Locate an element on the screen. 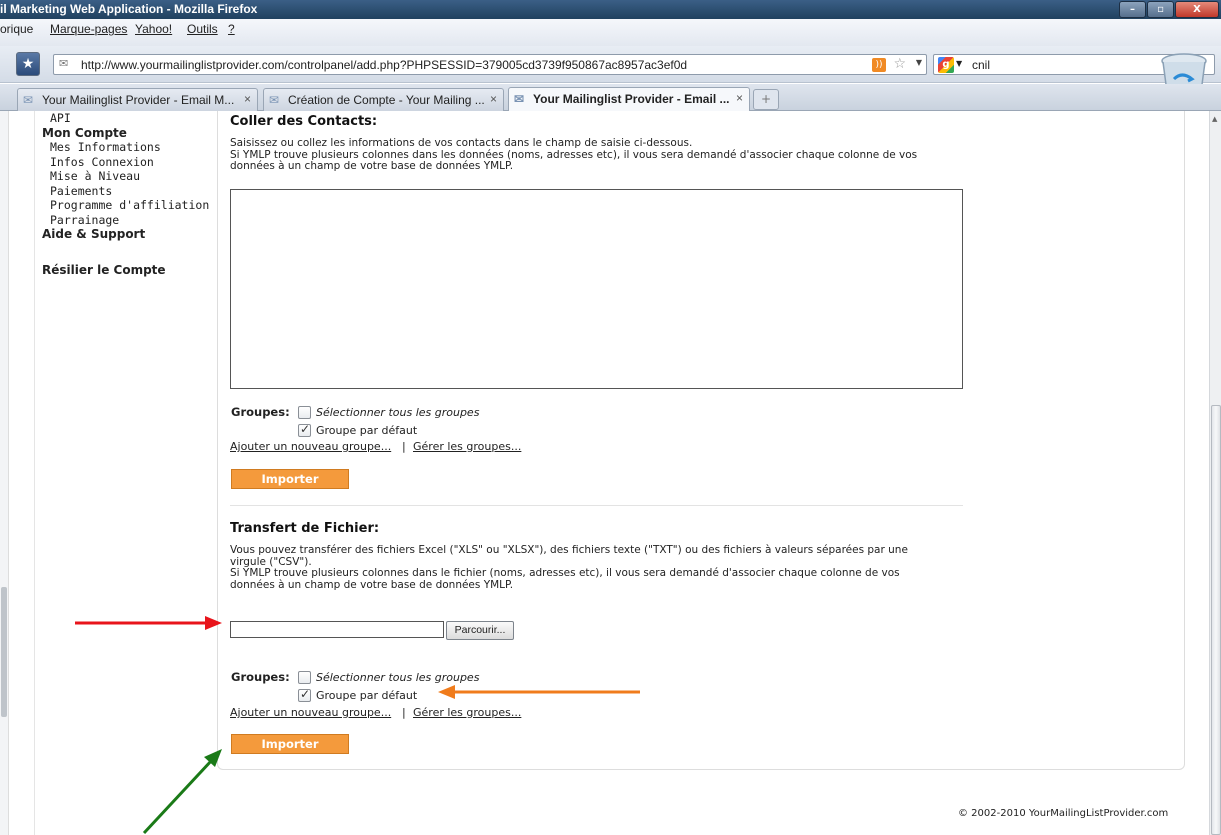 The image size is (1221, 835). search-input: cnil is located at coordinates (981, 65).